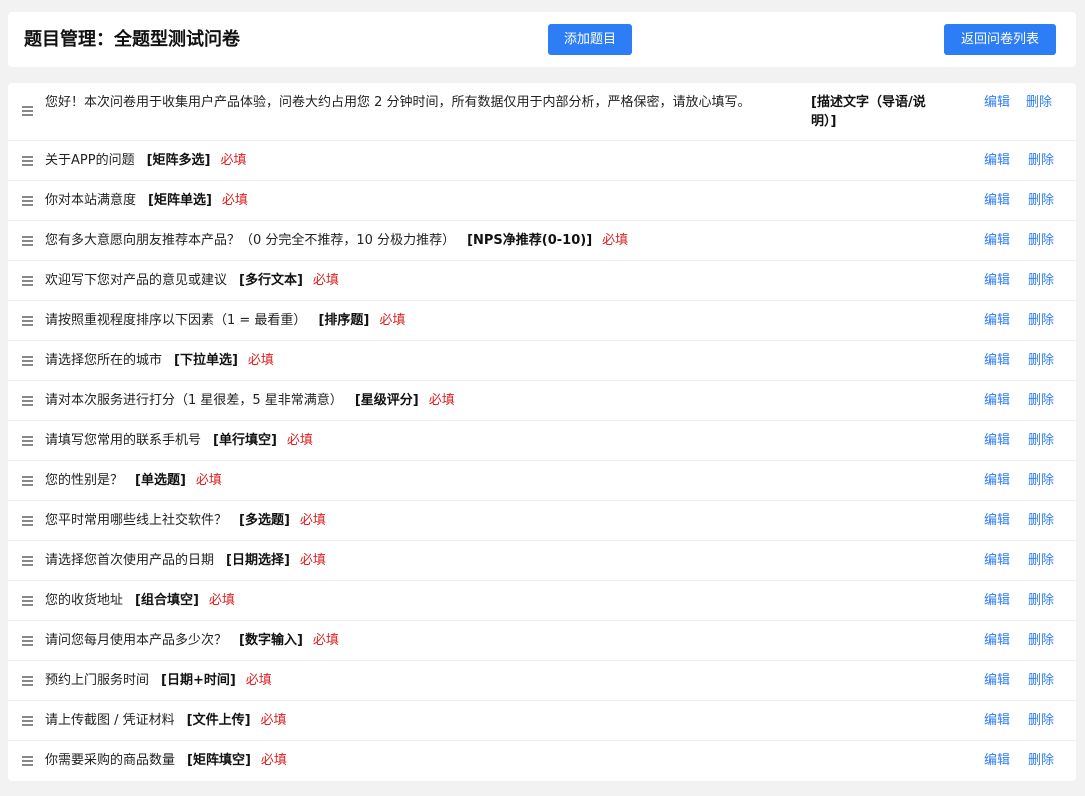 Image resolution: width=1085 pixels, height=796 pixels. Describe the element at coordinates (542, 441) in the screenshot. I see `question-row: 请填写您常用的联系手机号 [单行填空] 必填 编辑 删除` at that location.